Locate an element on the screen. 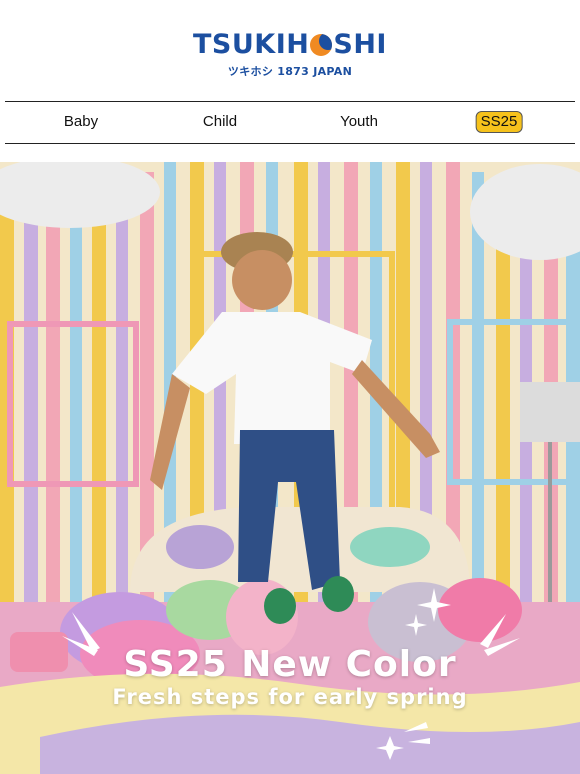  moon-icon is located at coordinates (321, 45).